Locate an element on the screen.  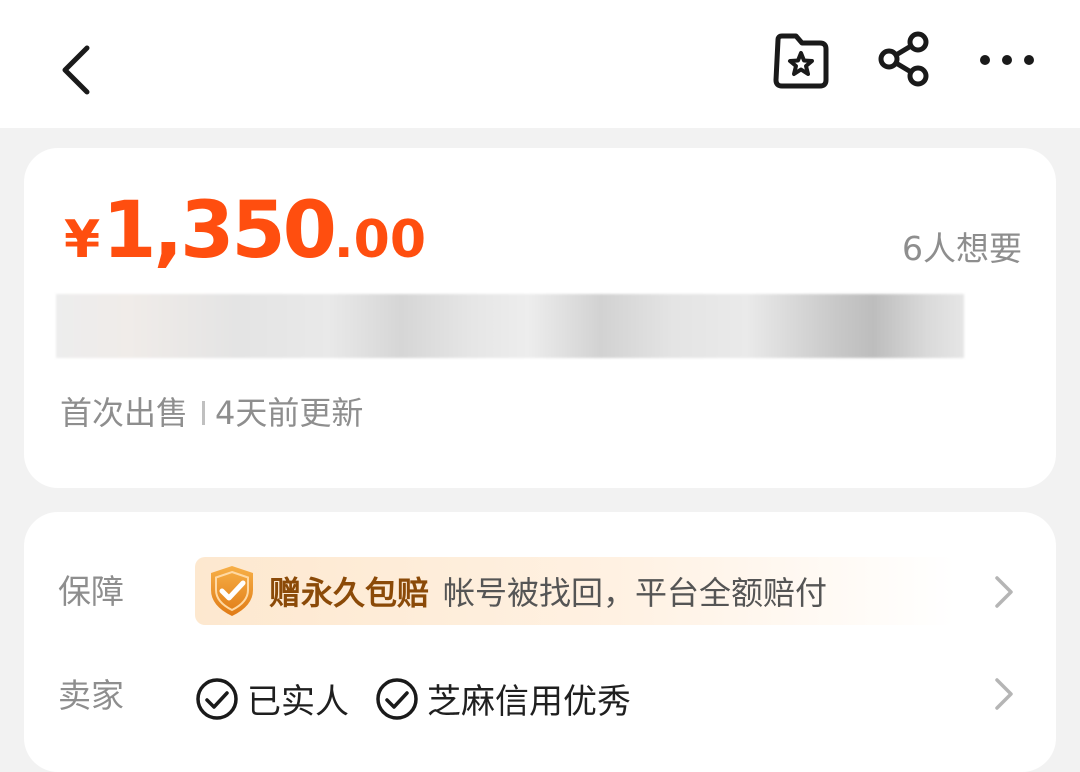
chevron-left-icon is located at coordinates (76, 70).